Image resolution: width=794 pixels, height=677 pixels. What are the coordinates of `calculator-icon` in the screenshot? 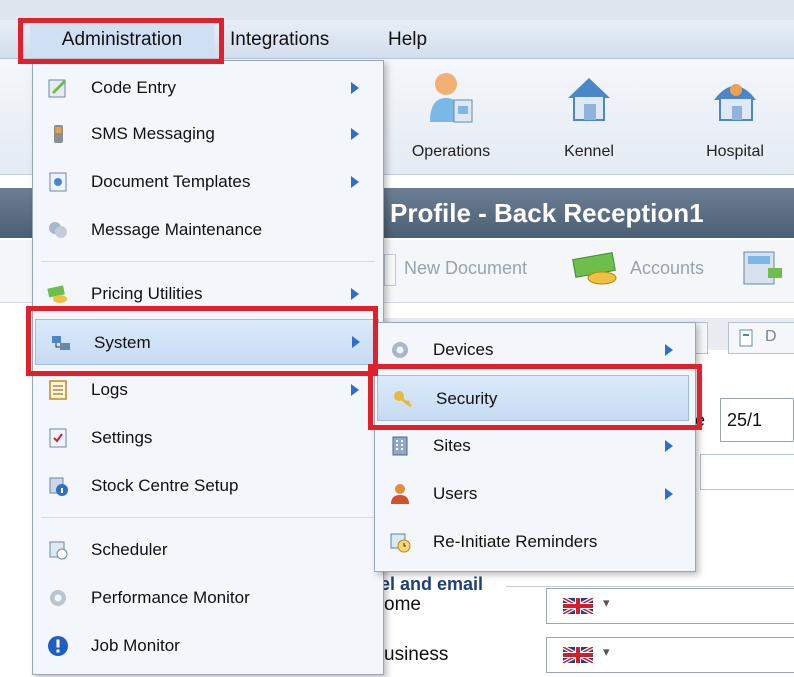 It's located at (762, 268).